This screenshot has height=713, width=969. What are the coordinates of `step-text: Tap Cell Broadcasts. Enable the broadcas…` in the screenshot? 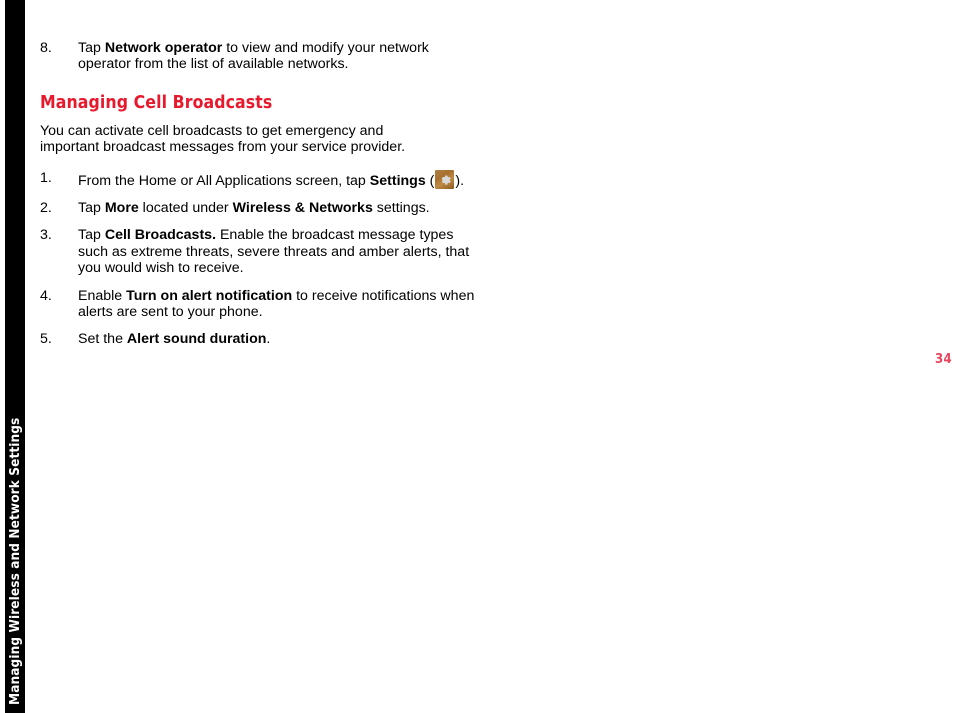 It's located at (279, 251).